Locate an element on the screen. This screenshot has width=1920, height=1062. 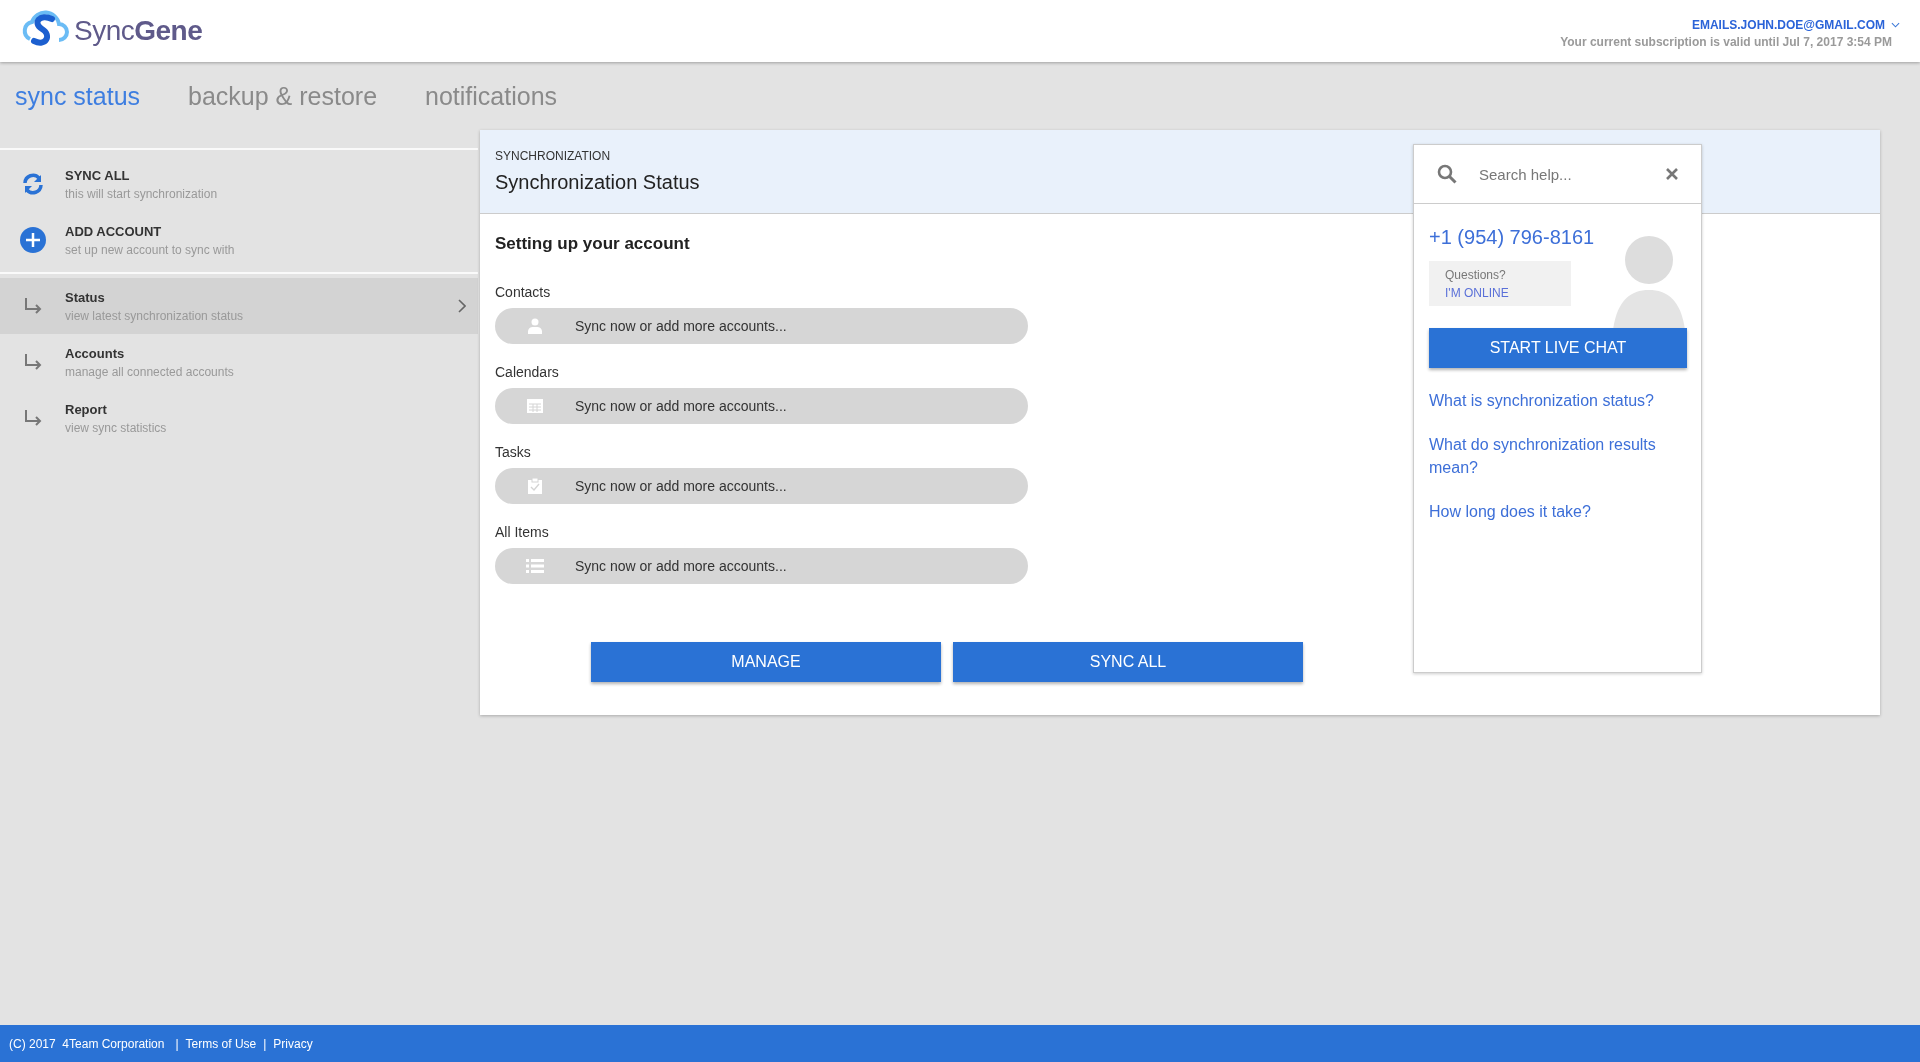
phone-number: +1 (954) 796-8161 is located at coordinates (1512, 237).